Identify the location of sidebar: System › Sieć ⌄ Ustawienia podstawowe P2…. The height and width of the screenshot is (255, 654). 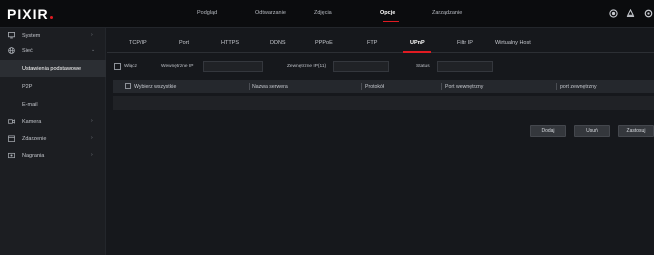
(53, 141).